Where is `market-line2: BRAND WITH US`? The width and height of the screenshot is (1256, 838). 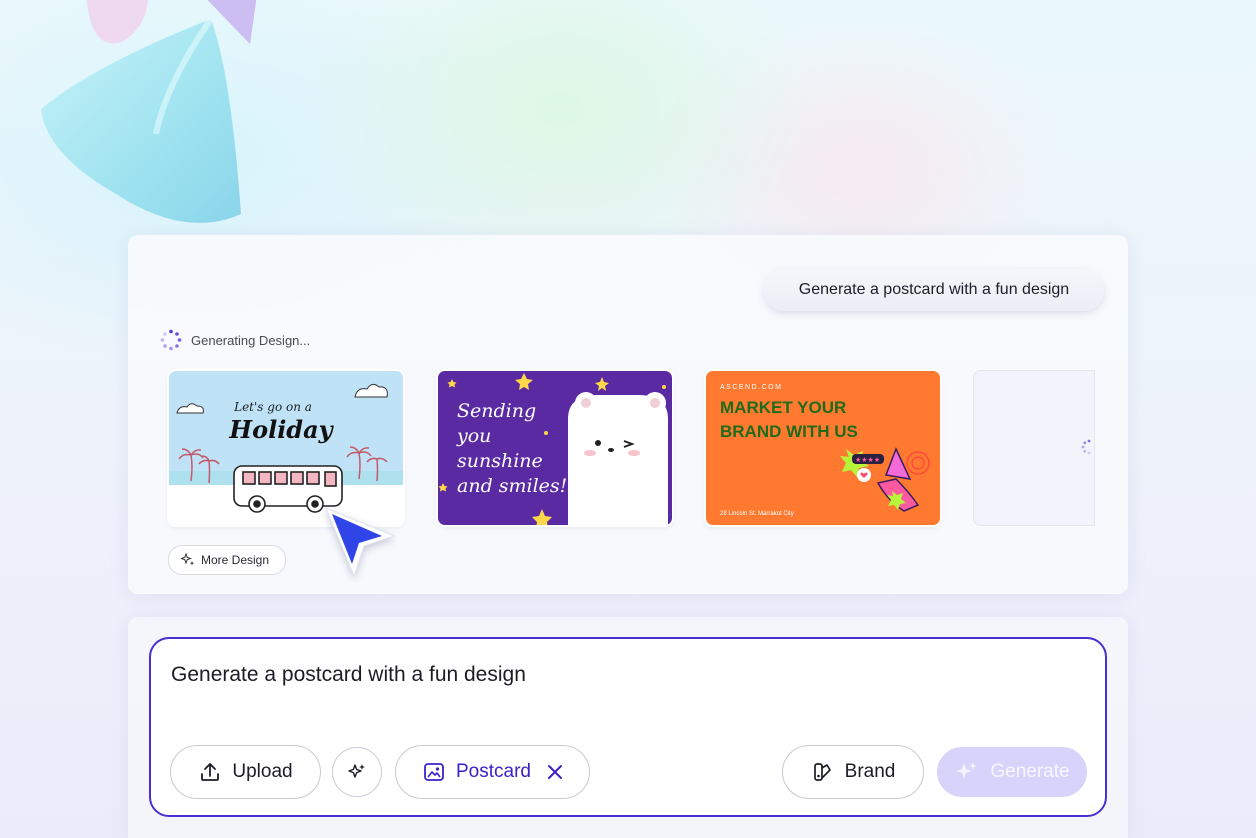 market-line2: BRAND WITH US is located at coordinates (789, 431).